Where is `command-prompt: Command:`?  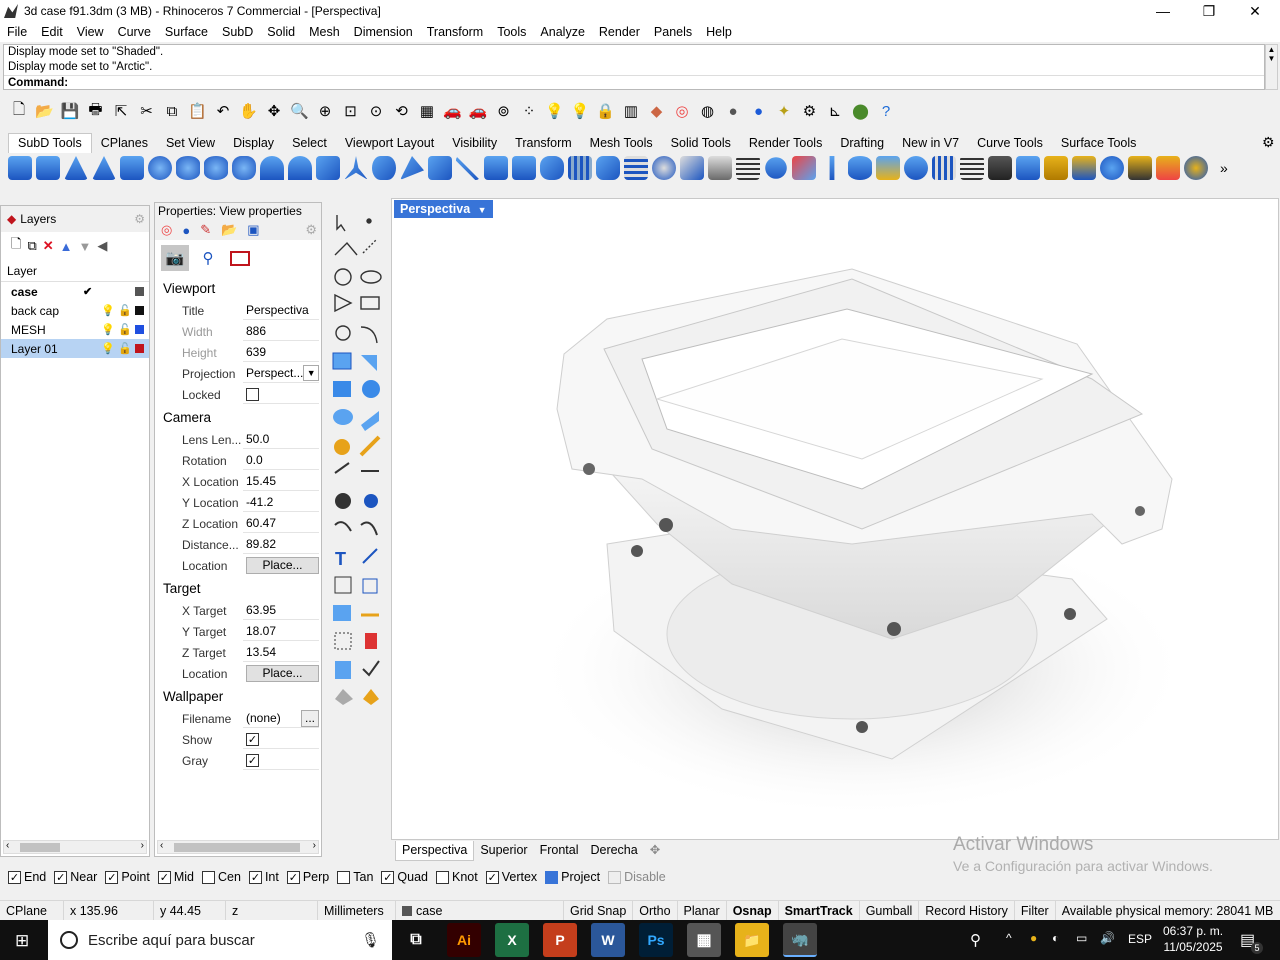
command-prompt: Command: is located at coordinates (634, 83).